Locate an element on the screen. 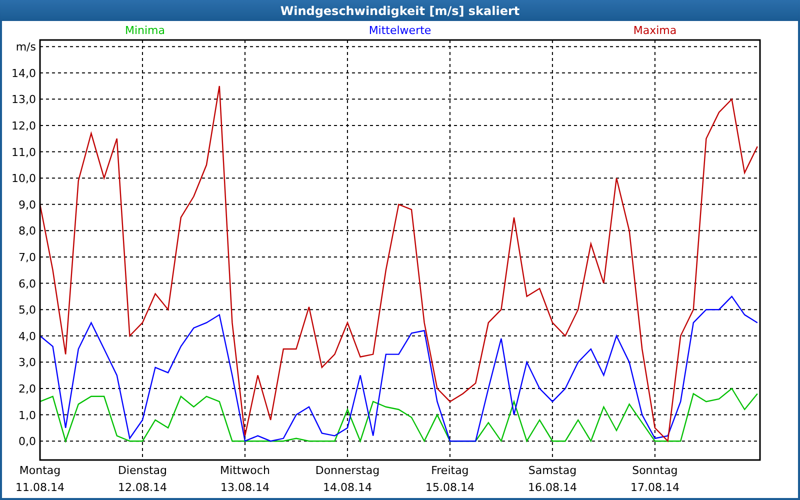 This screenshot has height=500, width=800. y-axis-unit: m/s is located at coordinates (26, 47).